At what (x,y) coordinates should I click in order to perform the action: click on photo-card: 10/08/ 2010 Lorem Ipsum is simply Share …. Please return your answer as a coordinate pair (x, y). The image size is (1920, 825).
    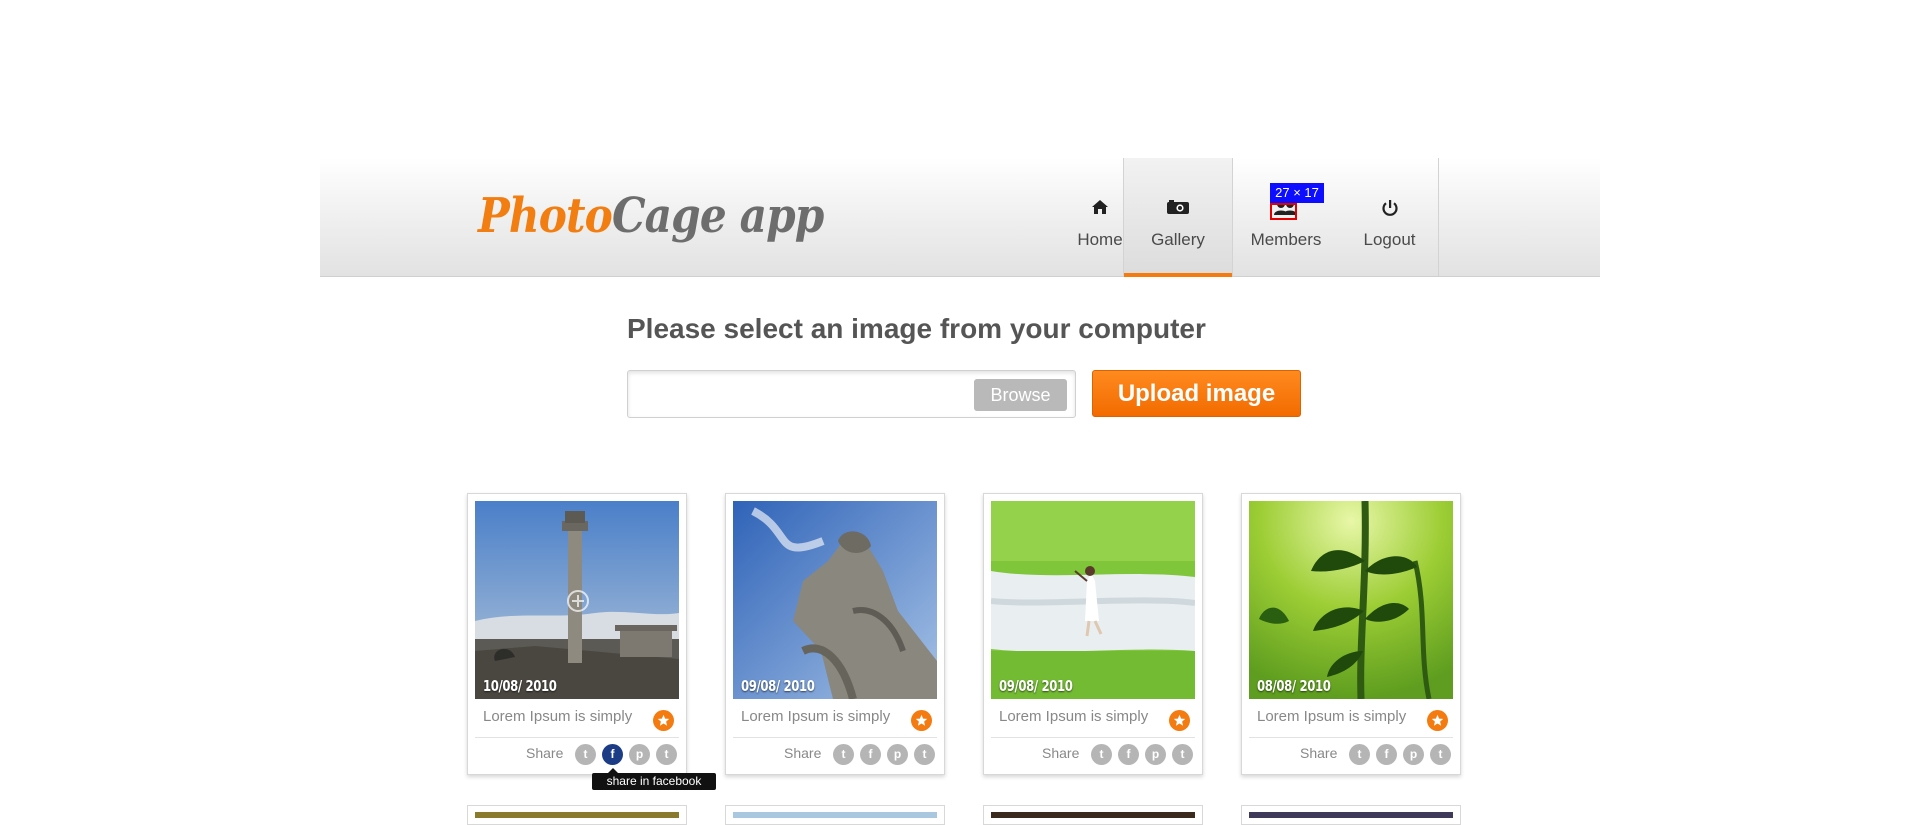
    Looking at the image, I should click on (577, 634).